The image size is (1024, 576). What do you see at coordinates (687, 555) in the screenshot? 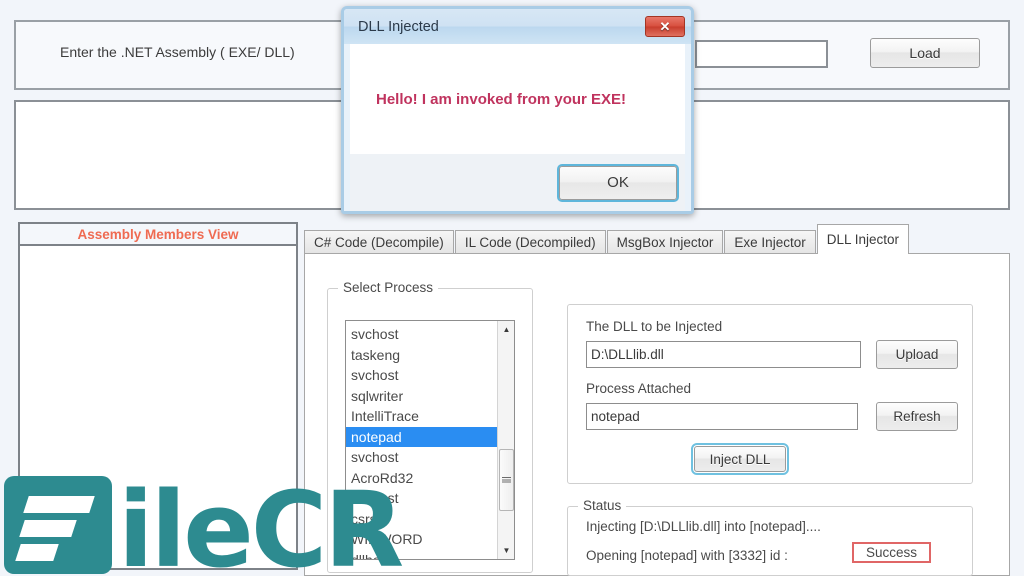
I see `status-line-opening: Opening [notepad] with [3332] id :` at bounding box center [687, 555].